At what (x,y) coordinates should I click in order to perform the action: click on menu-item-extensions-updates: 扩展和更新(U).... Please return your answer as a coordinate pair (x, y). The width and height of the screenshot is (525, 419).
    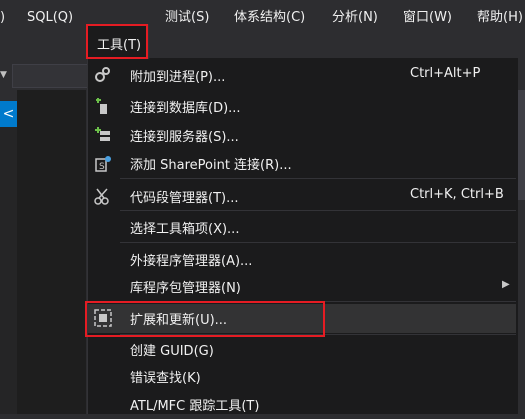
    Looking at the image, I should click on (302, 318).